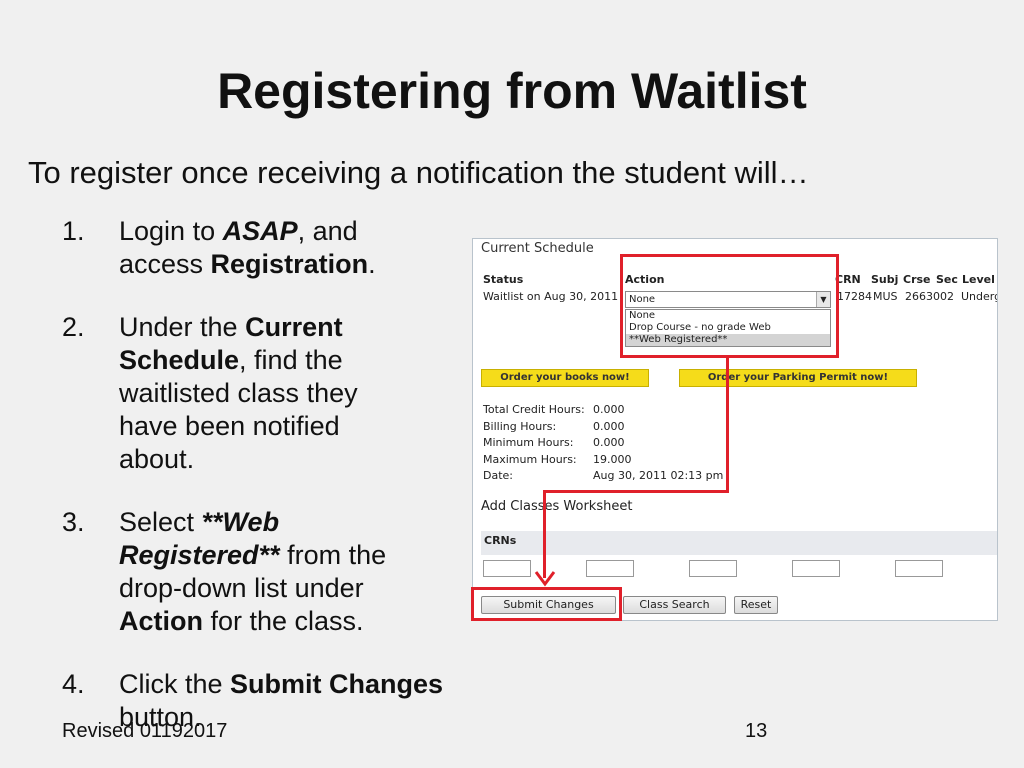  I want to click on step-text: Click the, so click(175, 684).